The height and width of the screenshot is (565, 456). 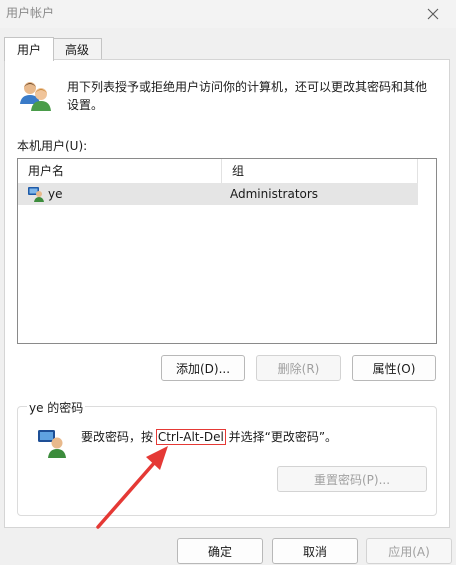 I want to click on cancel-button: 取消, so click(x=315, y=551).